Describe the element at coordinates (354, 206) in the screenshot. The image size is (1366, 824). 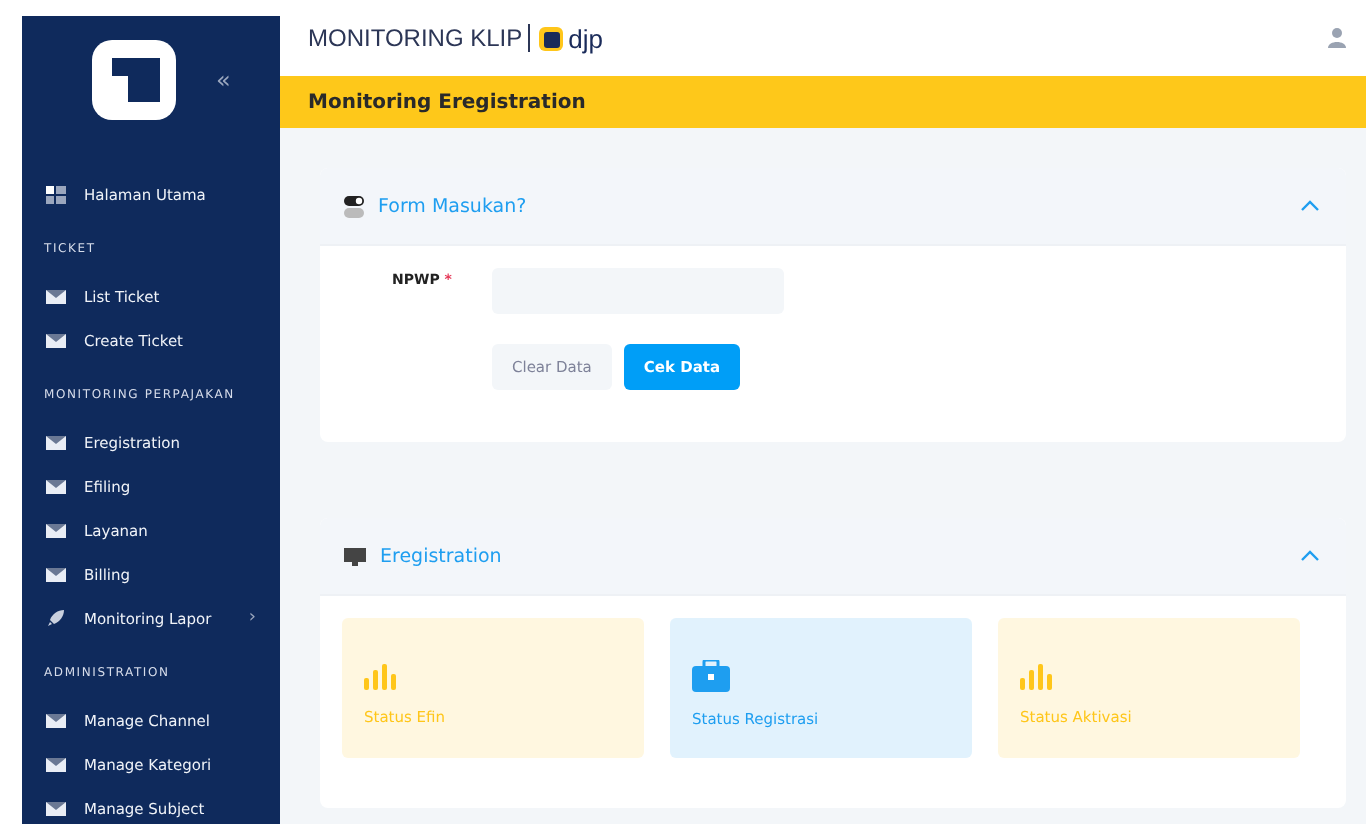
I see `toggle-icon` at that location.